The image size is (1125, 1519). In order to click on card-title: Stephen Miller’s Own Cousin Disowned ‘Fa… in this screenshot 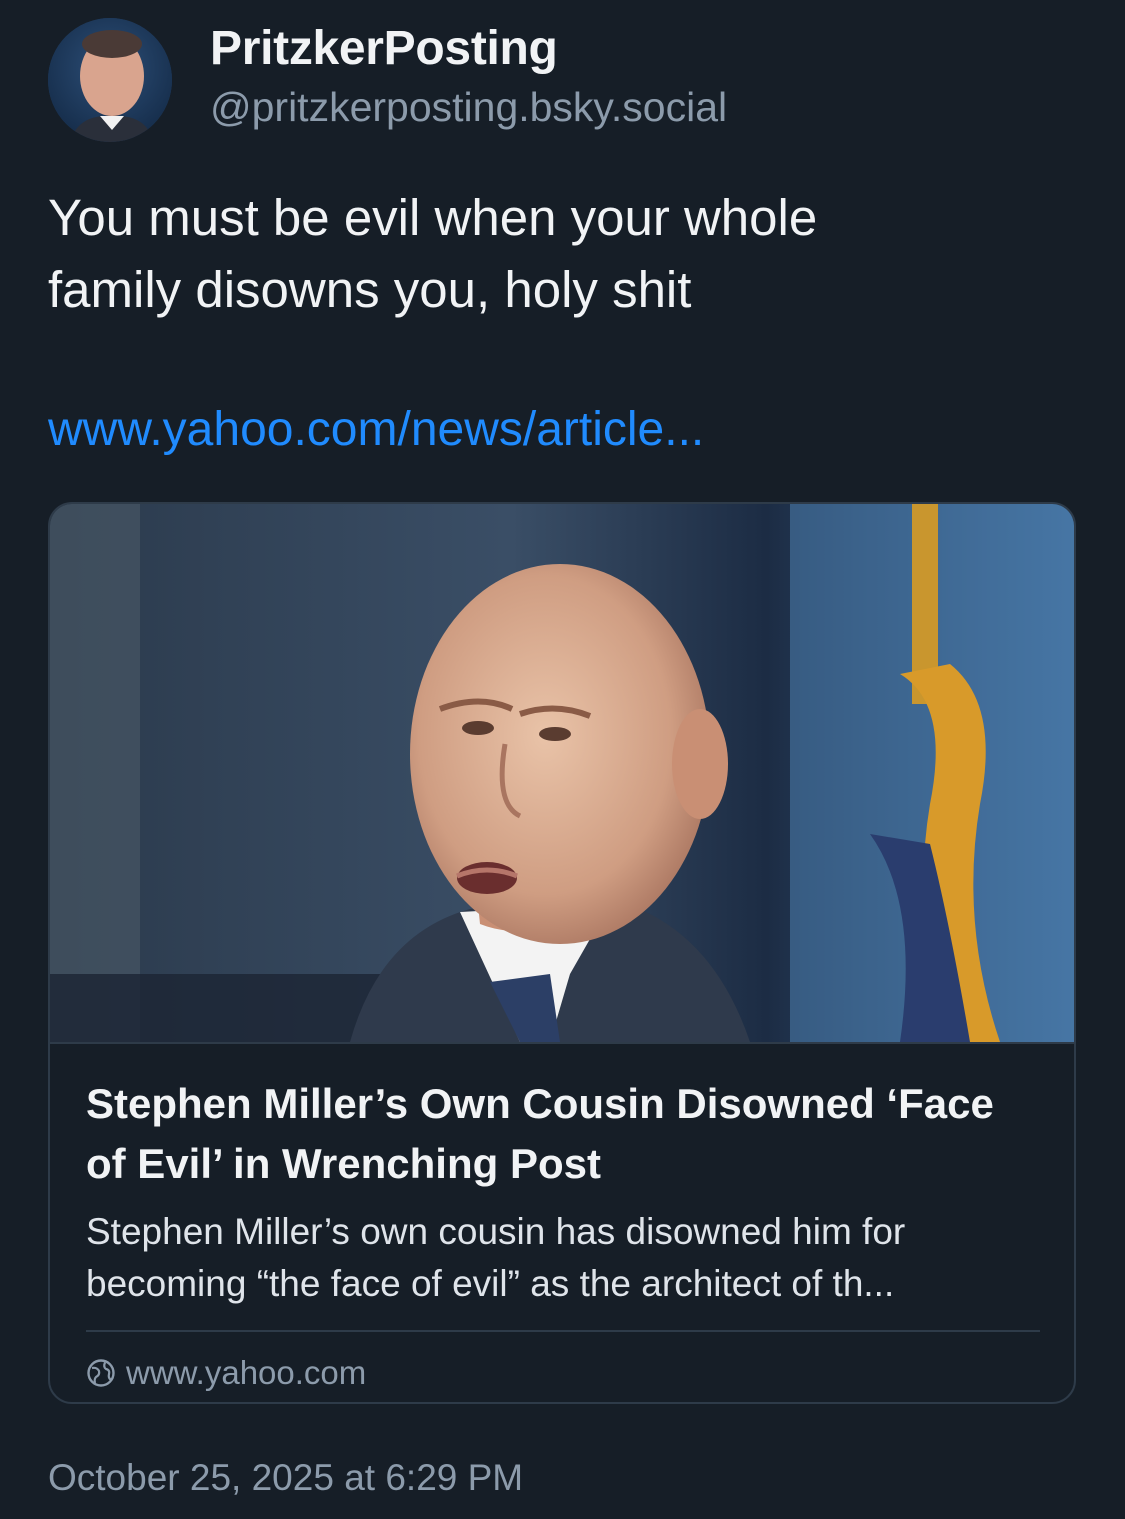, I will do `click(540, 1133)`.